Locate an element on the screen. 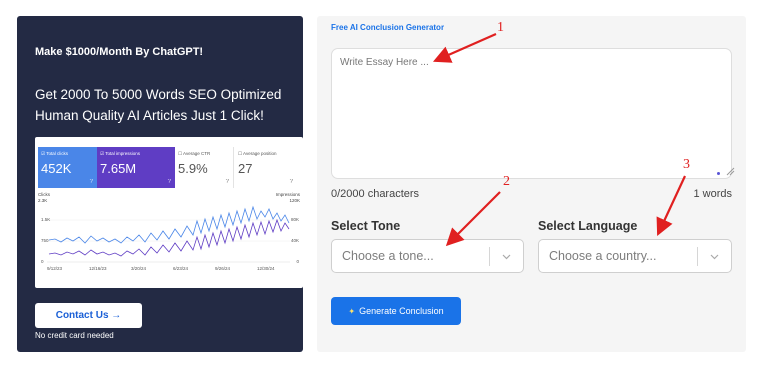 This screenshot has height=371, width=768. tone-label: Select Tone is located at coordinates (366, 226).